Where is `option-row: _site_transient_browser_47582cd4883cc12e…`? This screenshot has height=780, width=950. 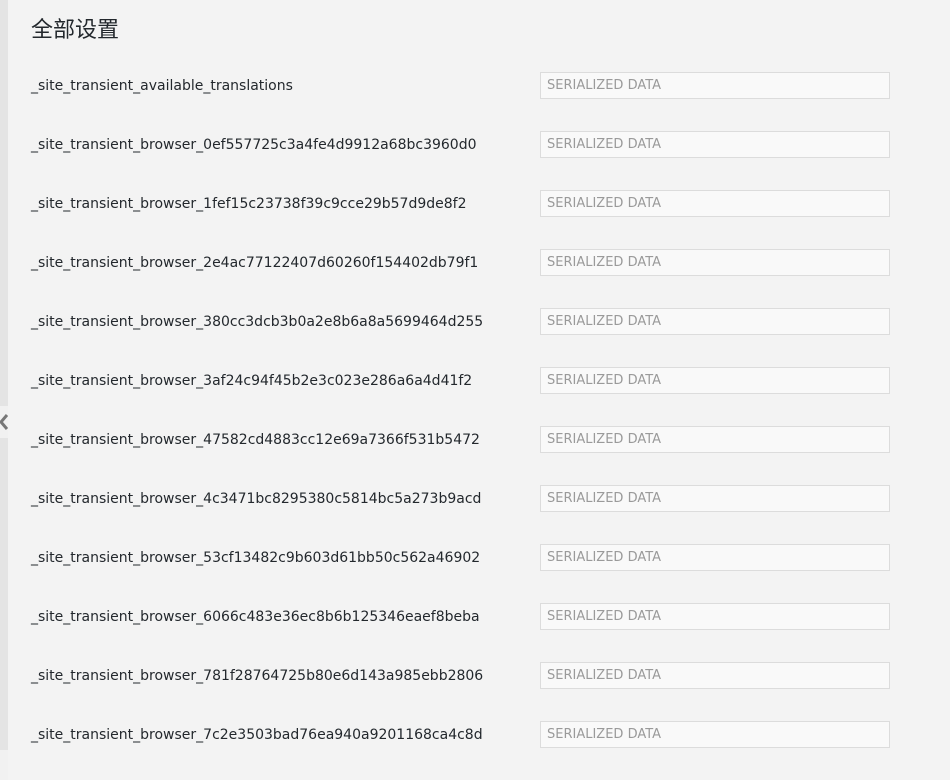
option-row: _site_transient_browser_47582cd4883cc12e… is located at coordinates (479, 440).